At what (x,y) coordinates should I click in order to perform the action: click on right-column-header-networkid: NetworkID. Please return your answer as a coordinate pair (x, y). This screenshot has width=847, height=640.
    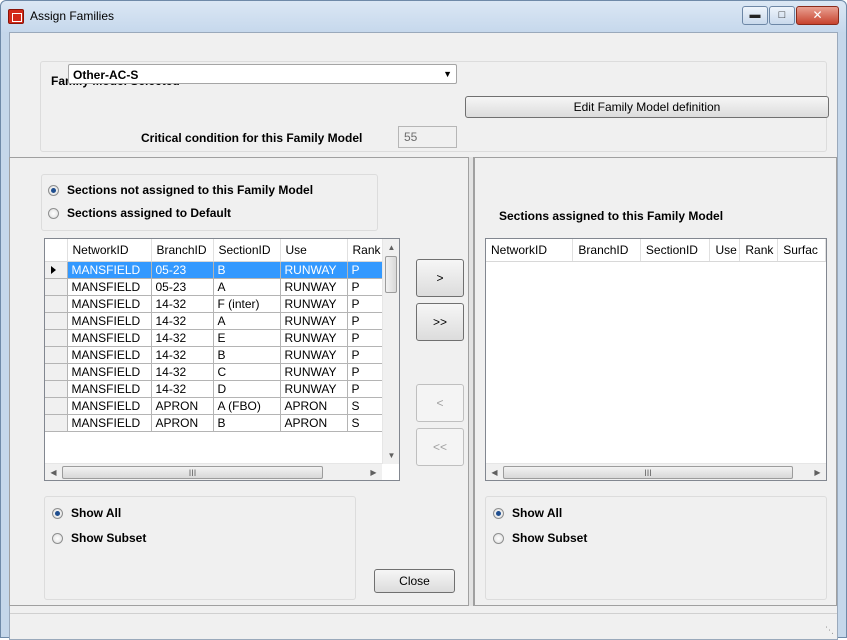
    Looking at the image, I should click on (530, 250).